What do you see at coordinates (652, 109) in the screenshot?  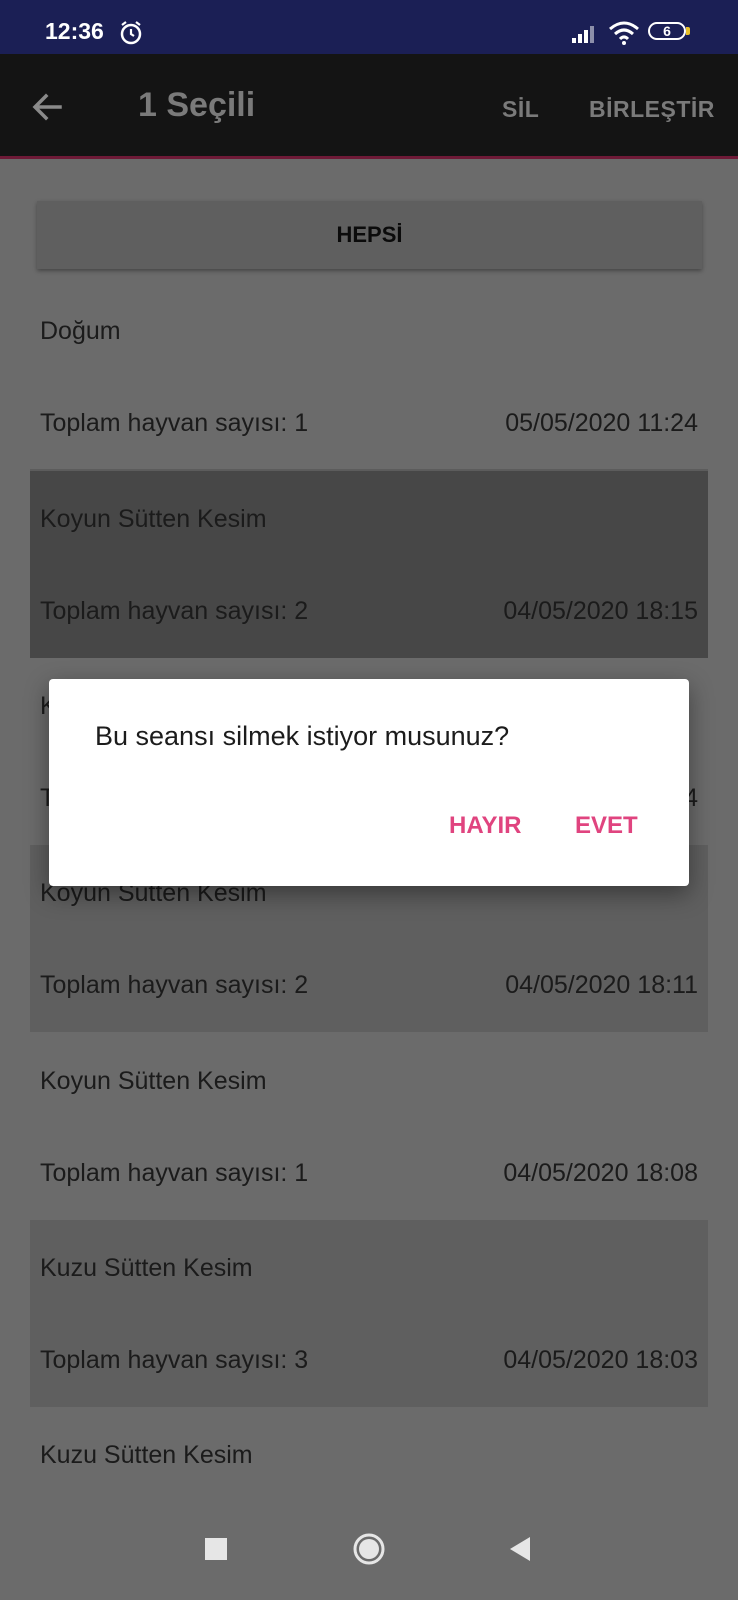 I see `merge-button: BİRLEŞTİR` at bounding box center [652, 109].